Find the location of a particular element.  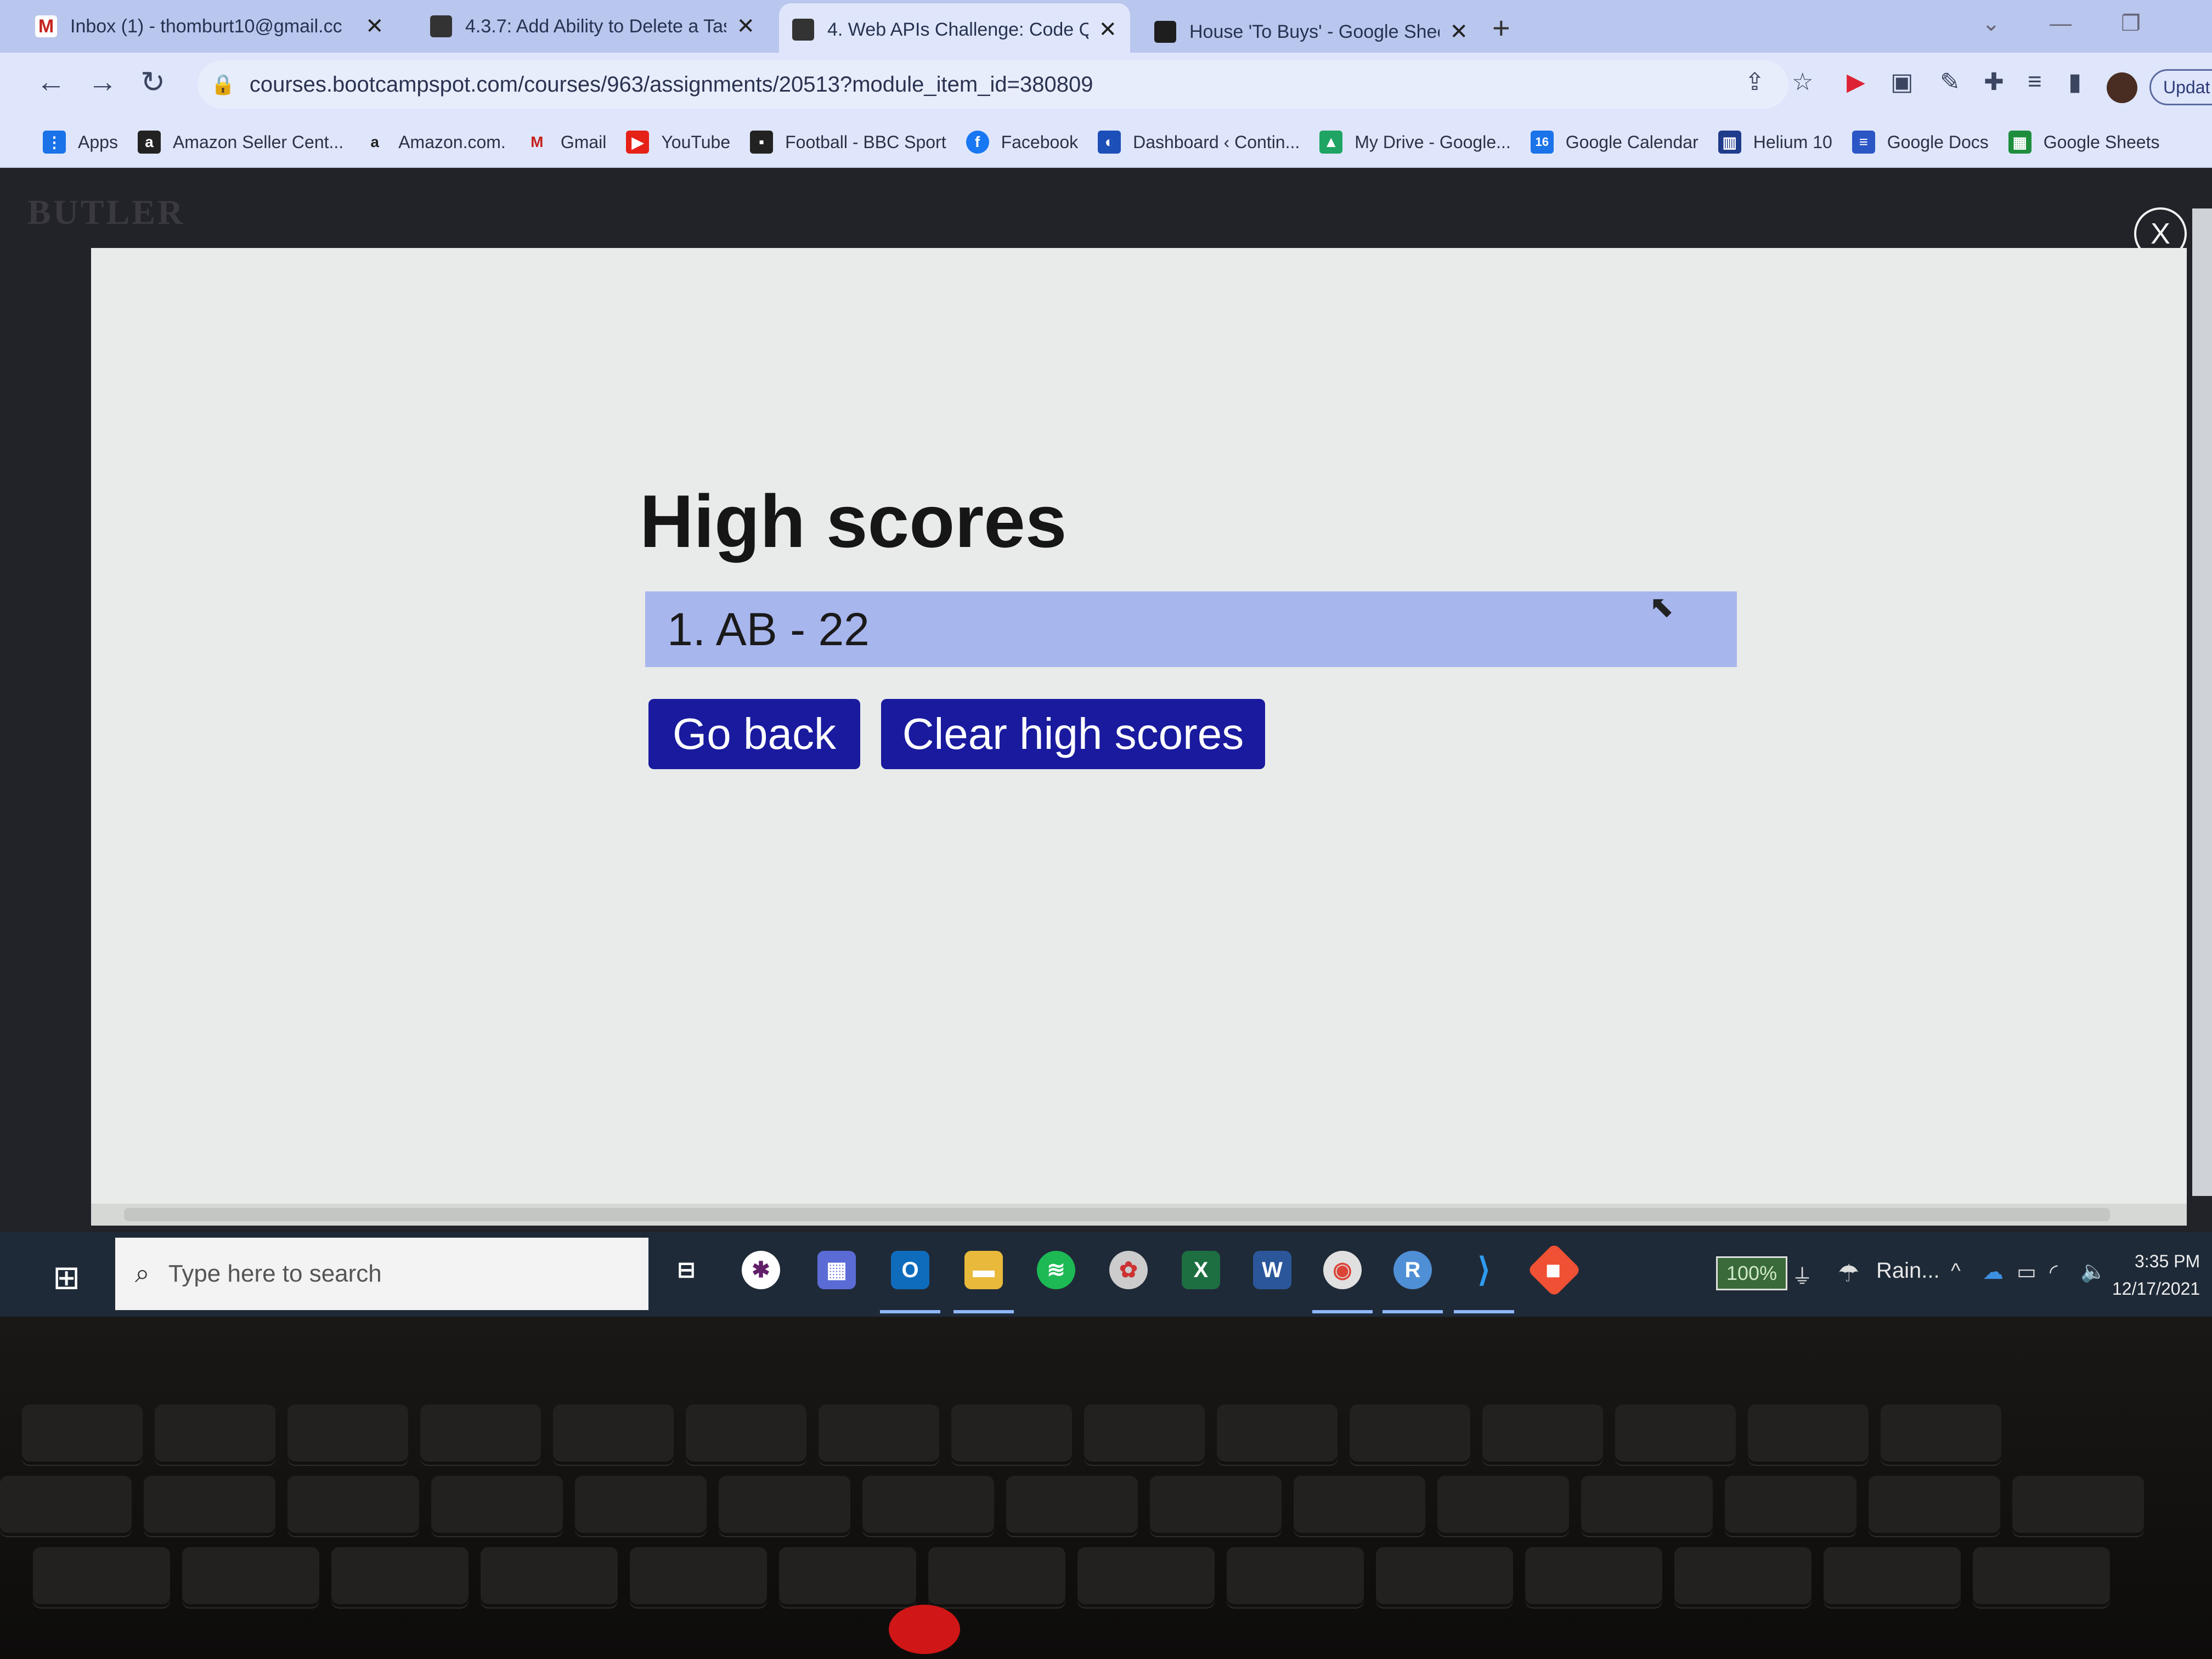

volume-icon: 🔈 is located at coordinates (2093, 1272).